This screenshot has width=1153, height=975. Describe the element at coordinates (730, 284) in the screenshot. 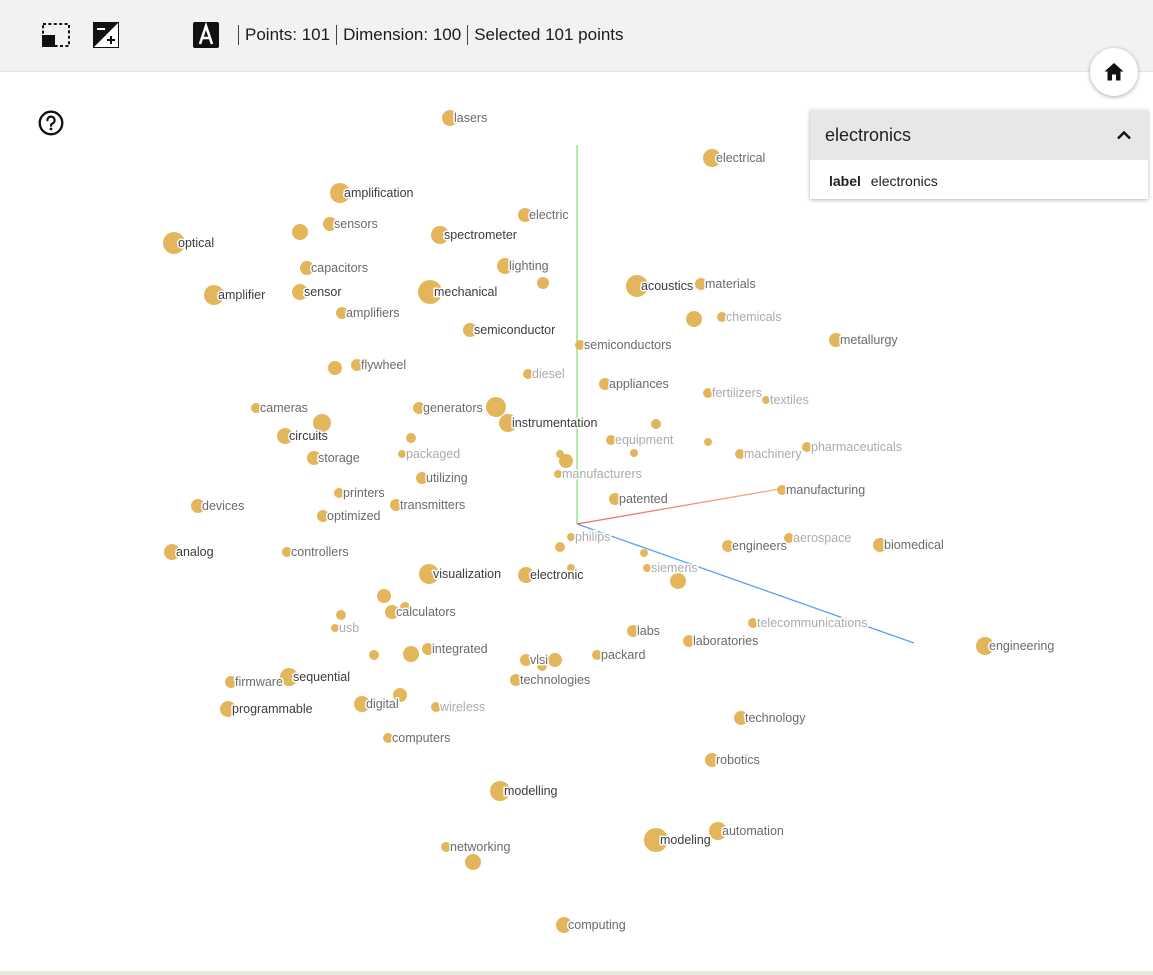

I see `point-label: materials` at that location.